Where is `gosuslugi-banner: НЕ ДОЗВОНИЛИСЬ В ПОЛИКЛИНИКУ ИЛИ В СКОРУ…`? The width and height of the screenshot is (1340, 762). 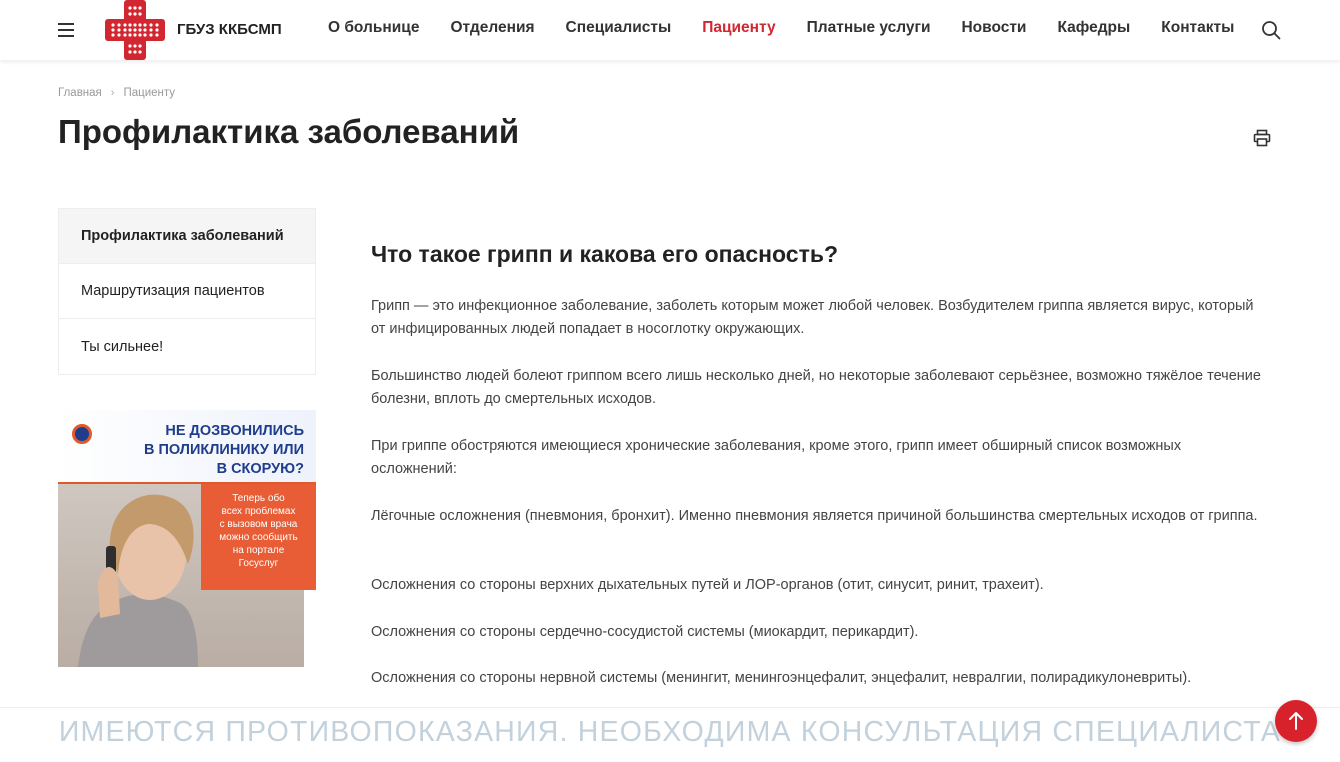 gosuslugi-banner: НЕ ДОЗВОНИЛИСЬ В ПОЛИКЛИНИКУ ИЛИ В СКОРУ… is located at coordinates (187, 538).